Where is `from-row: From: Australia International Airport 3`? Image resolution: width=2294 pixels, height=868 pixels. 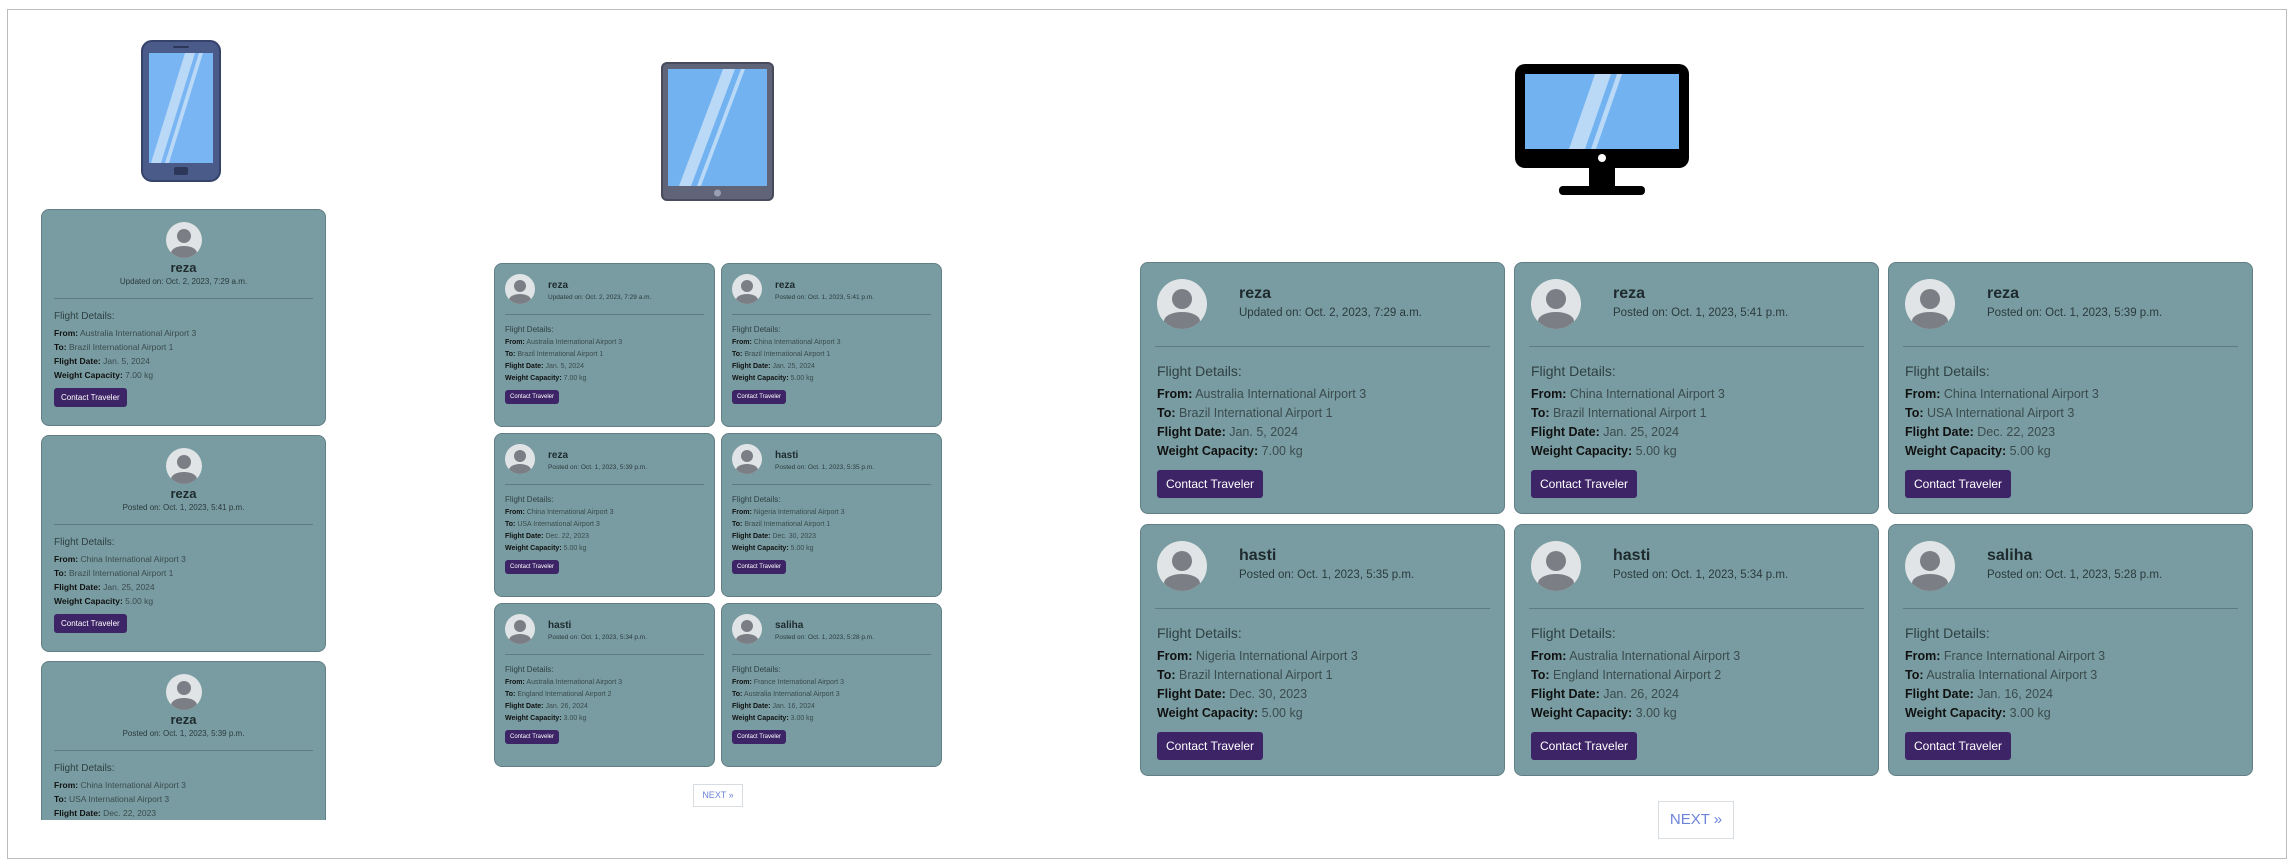 from-row: From: Australia International Airport 3 is located at coordinates (125, 333).